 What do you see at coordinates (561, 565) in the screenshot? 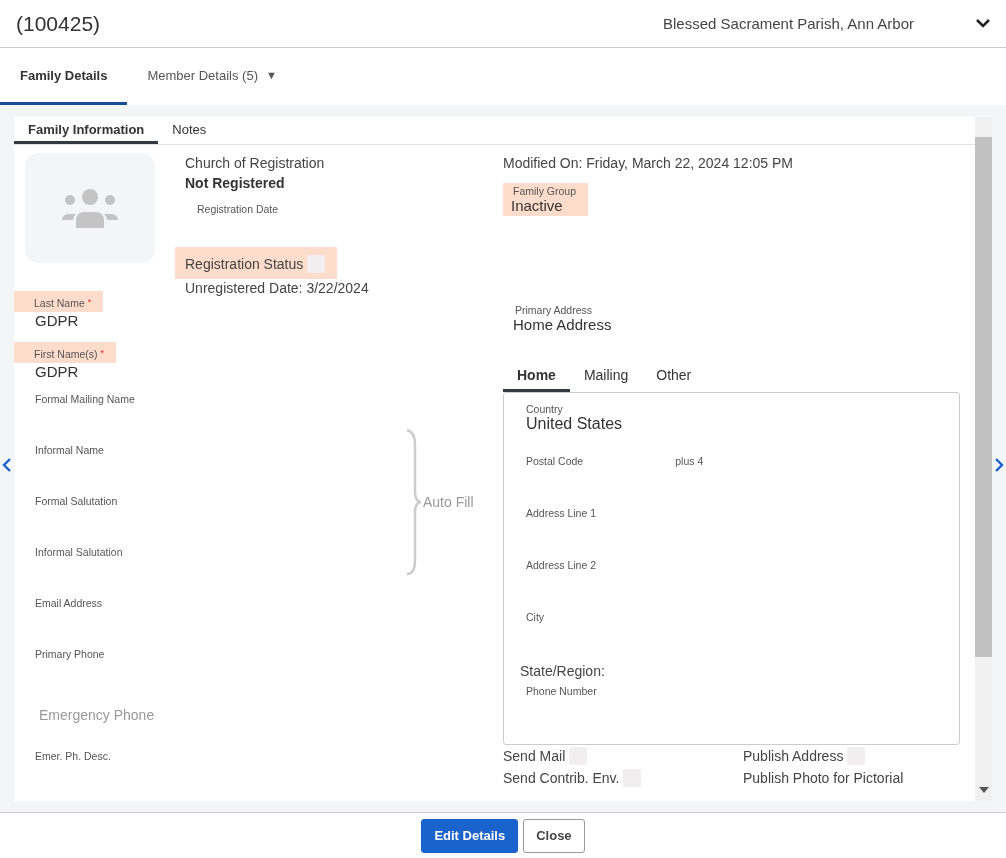
I see `field-label: Address Line 2` at bounding box center [561, 565].